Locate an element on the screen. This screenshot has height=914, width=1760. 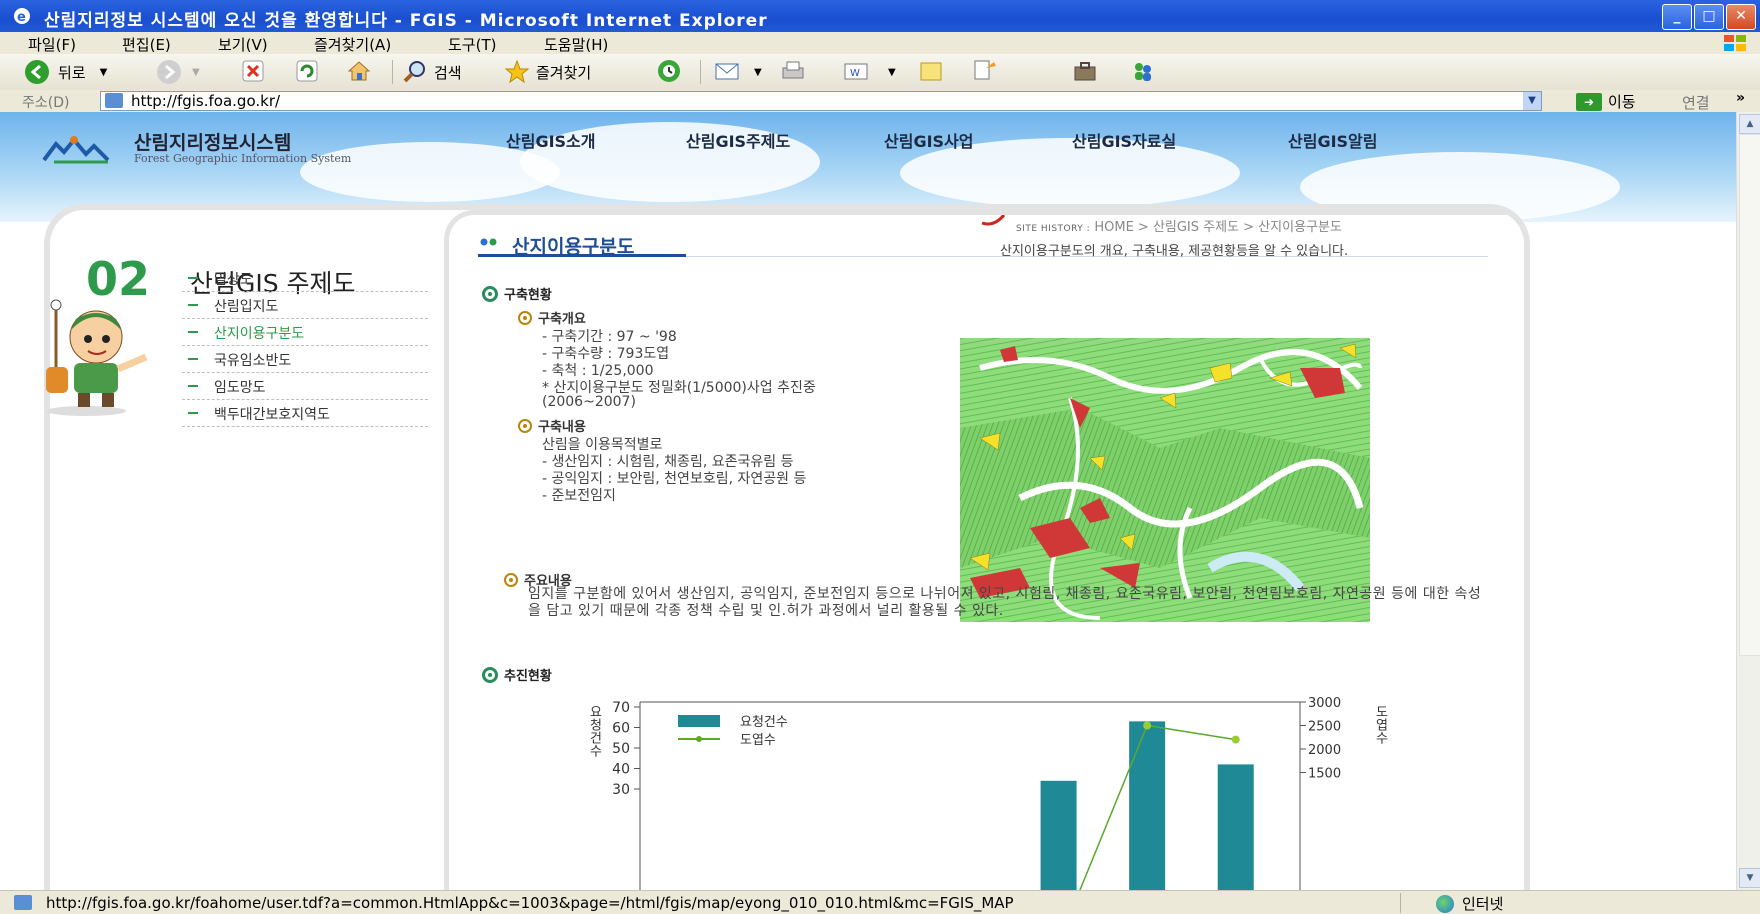
side-menu-label: 임도망도 is located at coordinates (240, 388).